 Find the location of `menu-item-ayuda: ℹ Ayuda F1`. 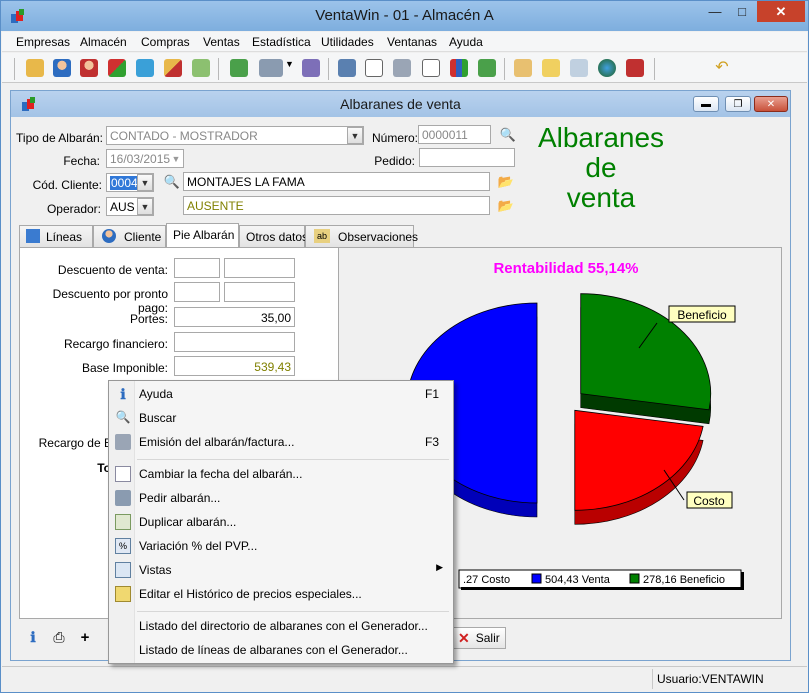

menu-item-ayuda: ℹ Ayuda F1 is located at coordinates (281, 394).